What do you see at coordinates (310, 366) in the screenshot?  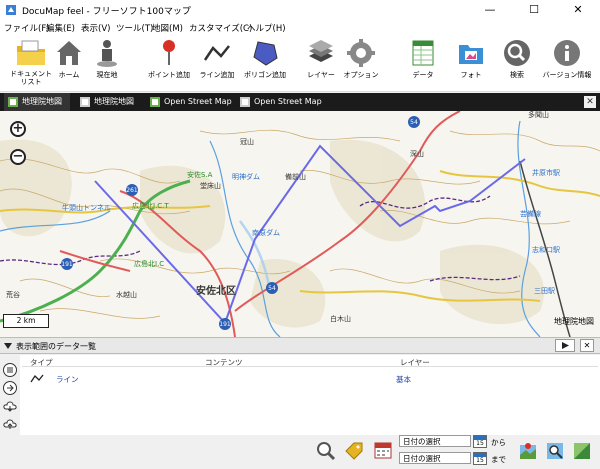 I see `header-divider` at bounding box center [310, 366].